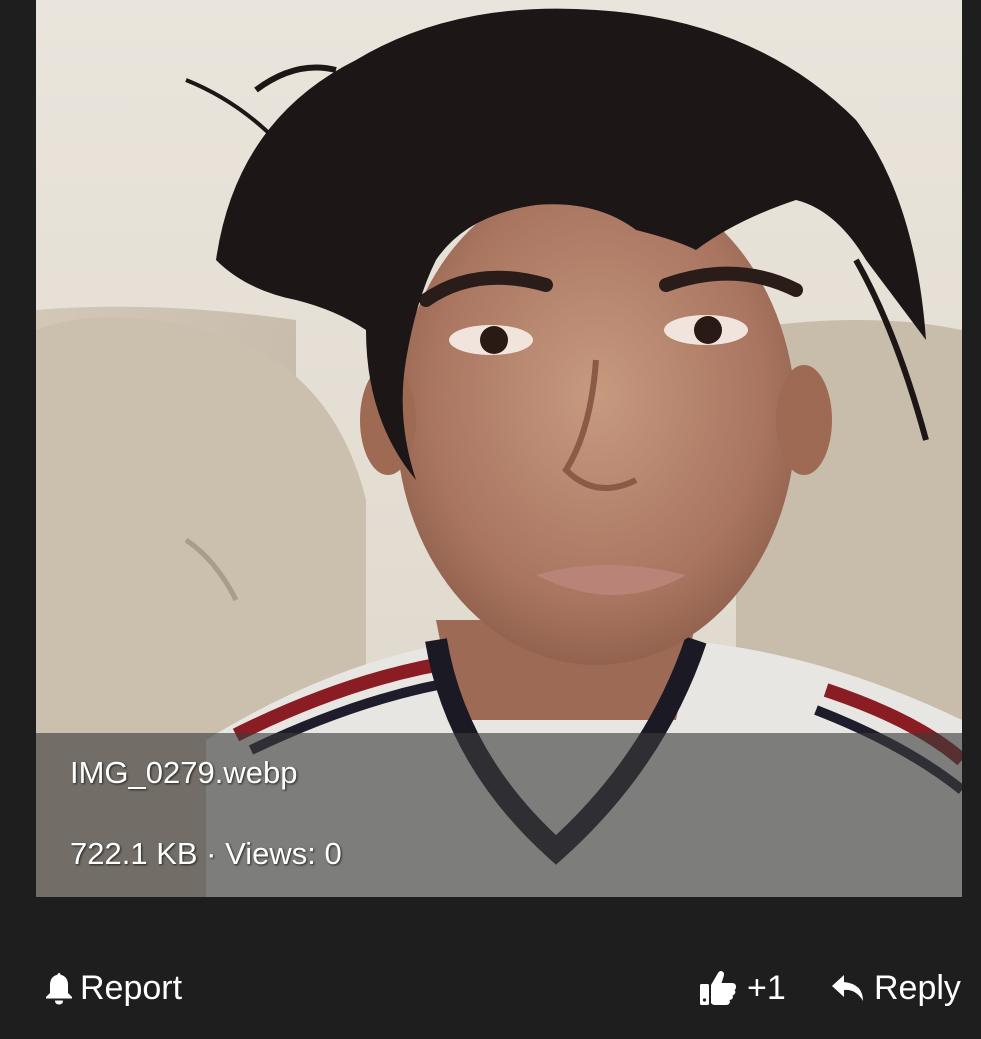  I want to click on reply-arrow-icon, so click(847, 988).